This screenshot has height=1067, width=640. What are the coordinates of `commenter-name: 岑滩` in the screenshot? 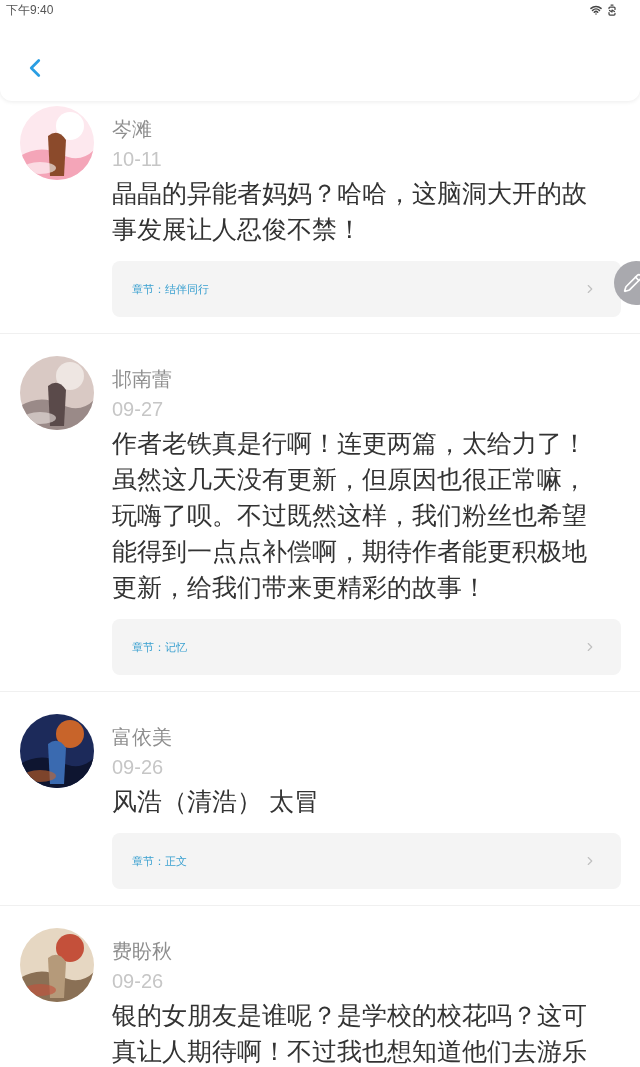 It's located at (132, 129).